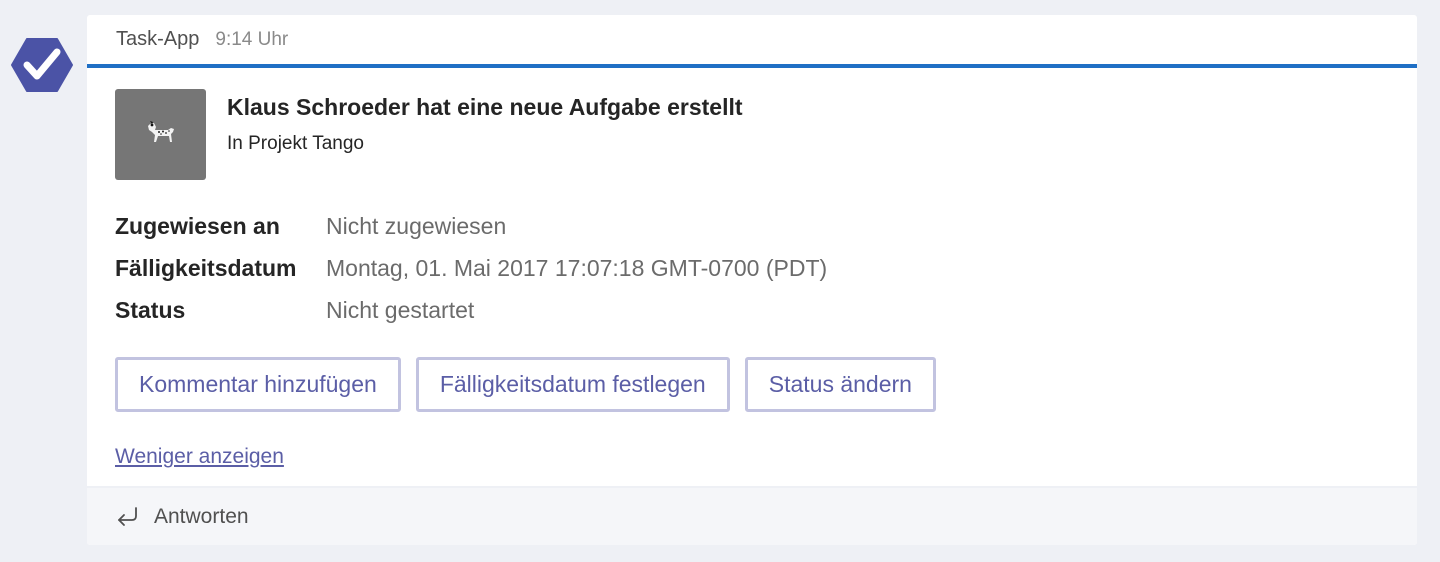 Image resolution: width=1440 pixels, height=562 pixels. I want to click on show-less-link: Weniger anzeigen, so click(199, 457).